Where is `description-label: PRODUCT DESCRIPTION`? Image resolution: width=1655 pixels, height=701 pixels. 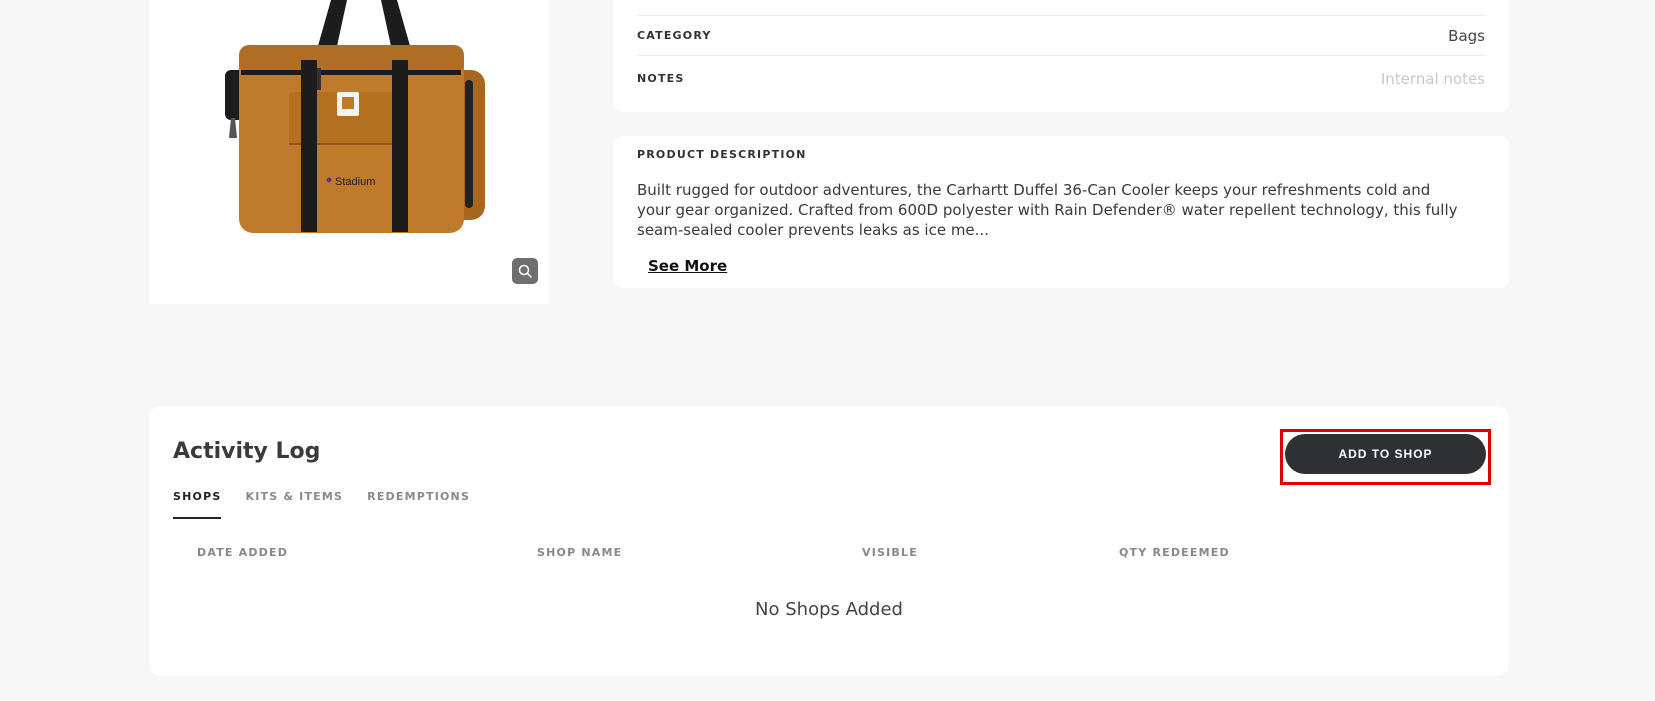
description-label: PRODUCT DESCRIPTION is located at coordinates (722, 154).